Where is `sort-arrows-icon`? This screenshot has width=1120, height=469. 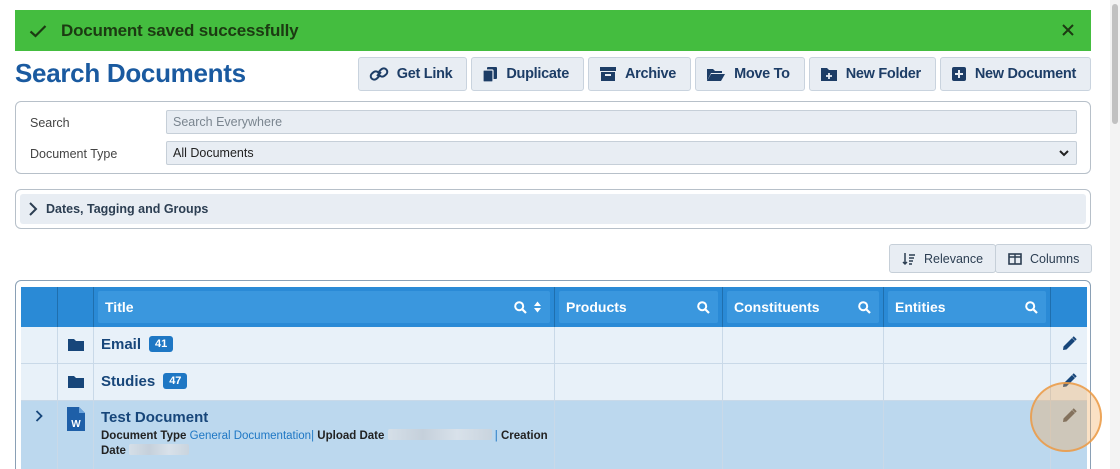 sort-arrows-icon is located at coordinates (537, 307).